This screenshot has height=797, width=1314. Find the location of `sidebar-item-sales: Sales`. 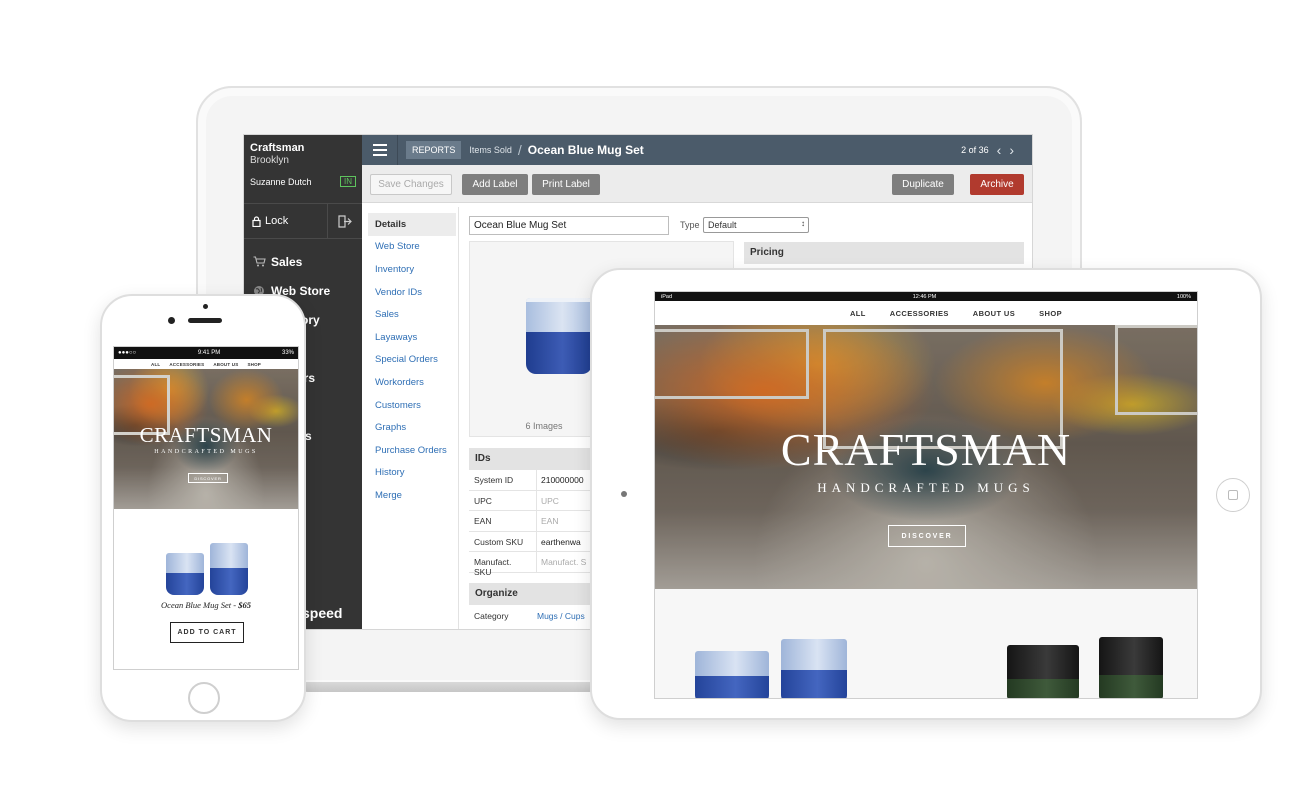

sidebar-item-sales: Sales is located at coordinates (303, 261).